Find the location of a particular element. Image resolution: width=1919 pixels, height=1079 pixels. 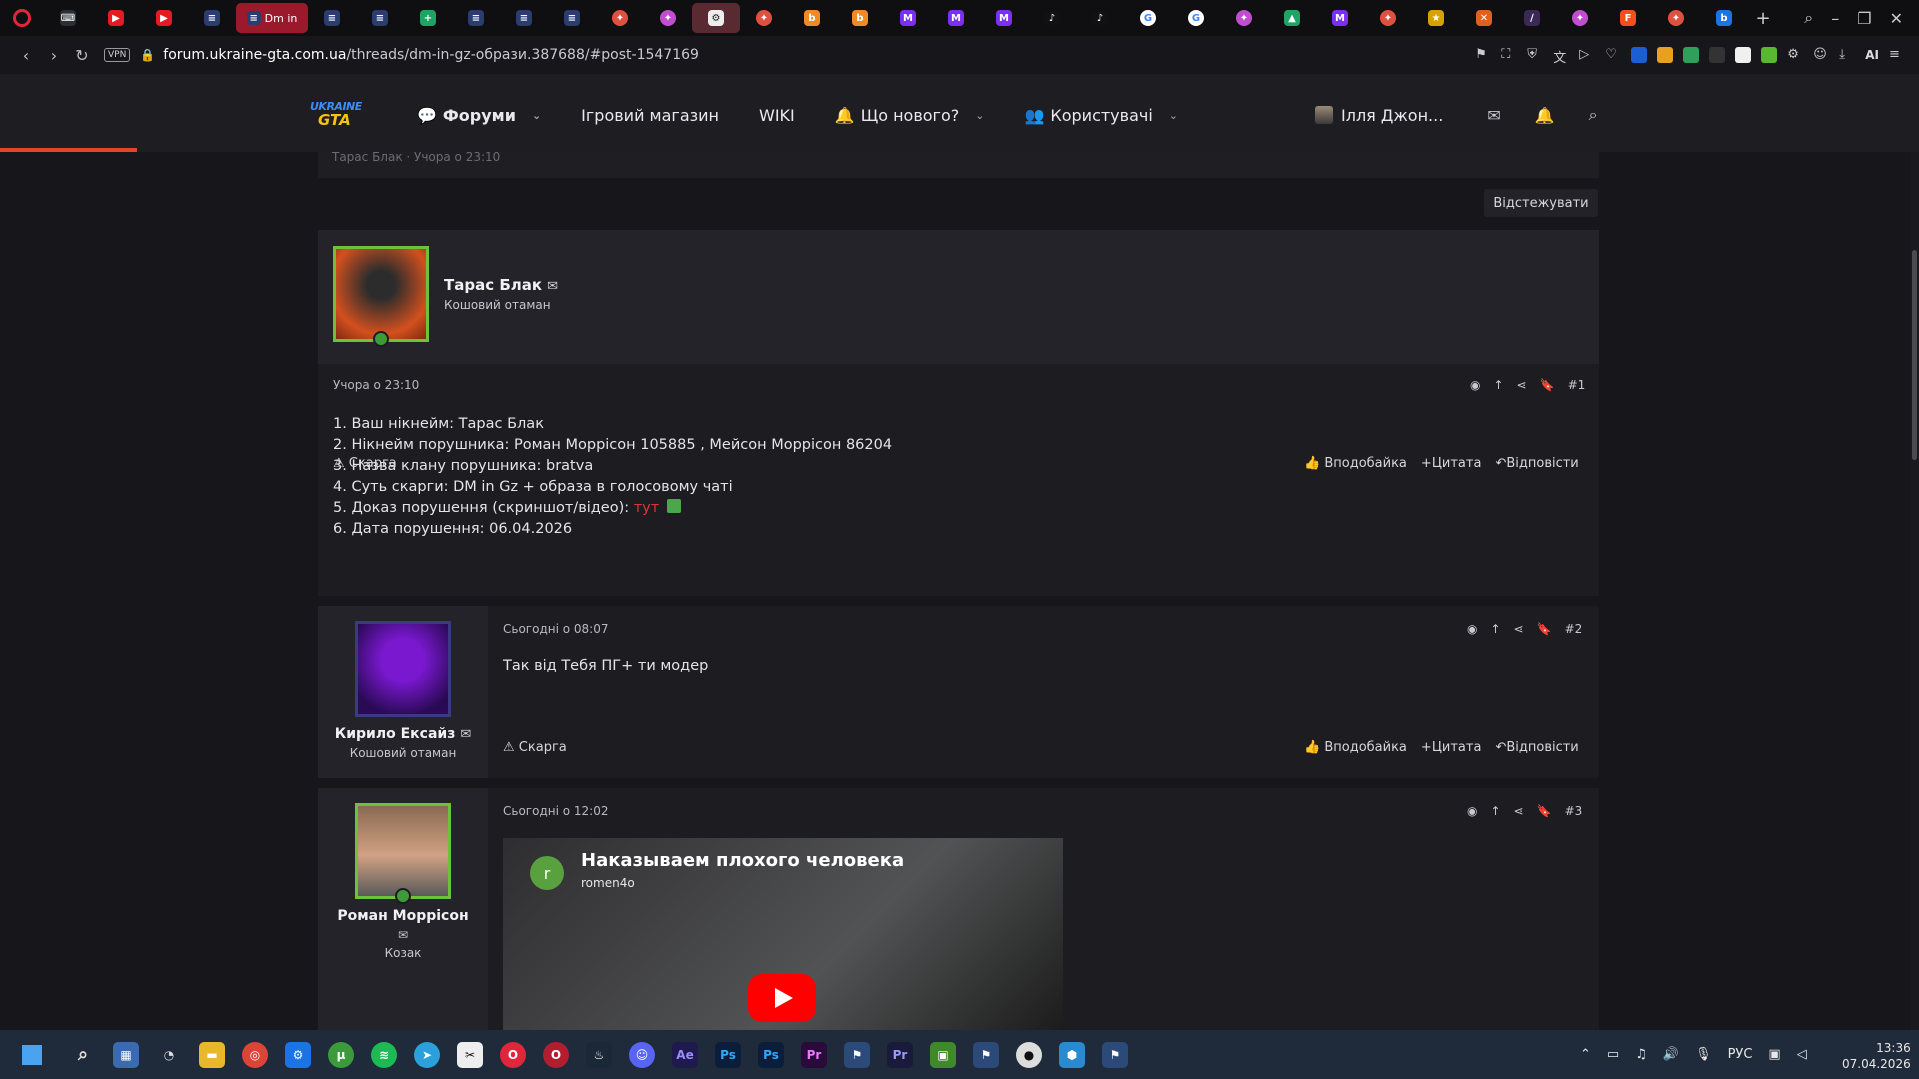

post-author: Тарас Блак ✉ is located at coordinates (501, 285).